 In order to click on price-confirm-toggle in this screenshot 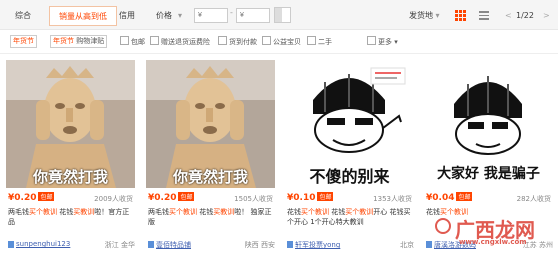, I will do `click(282, 15)`.